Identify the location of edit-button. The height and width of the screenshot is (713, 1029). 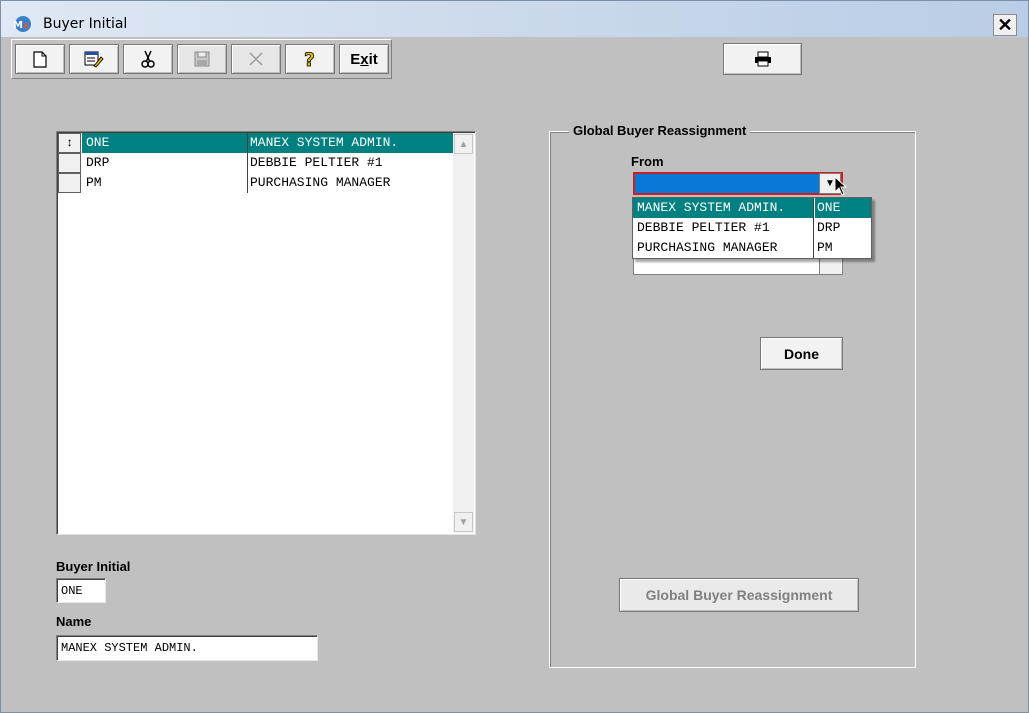
(94, 59).